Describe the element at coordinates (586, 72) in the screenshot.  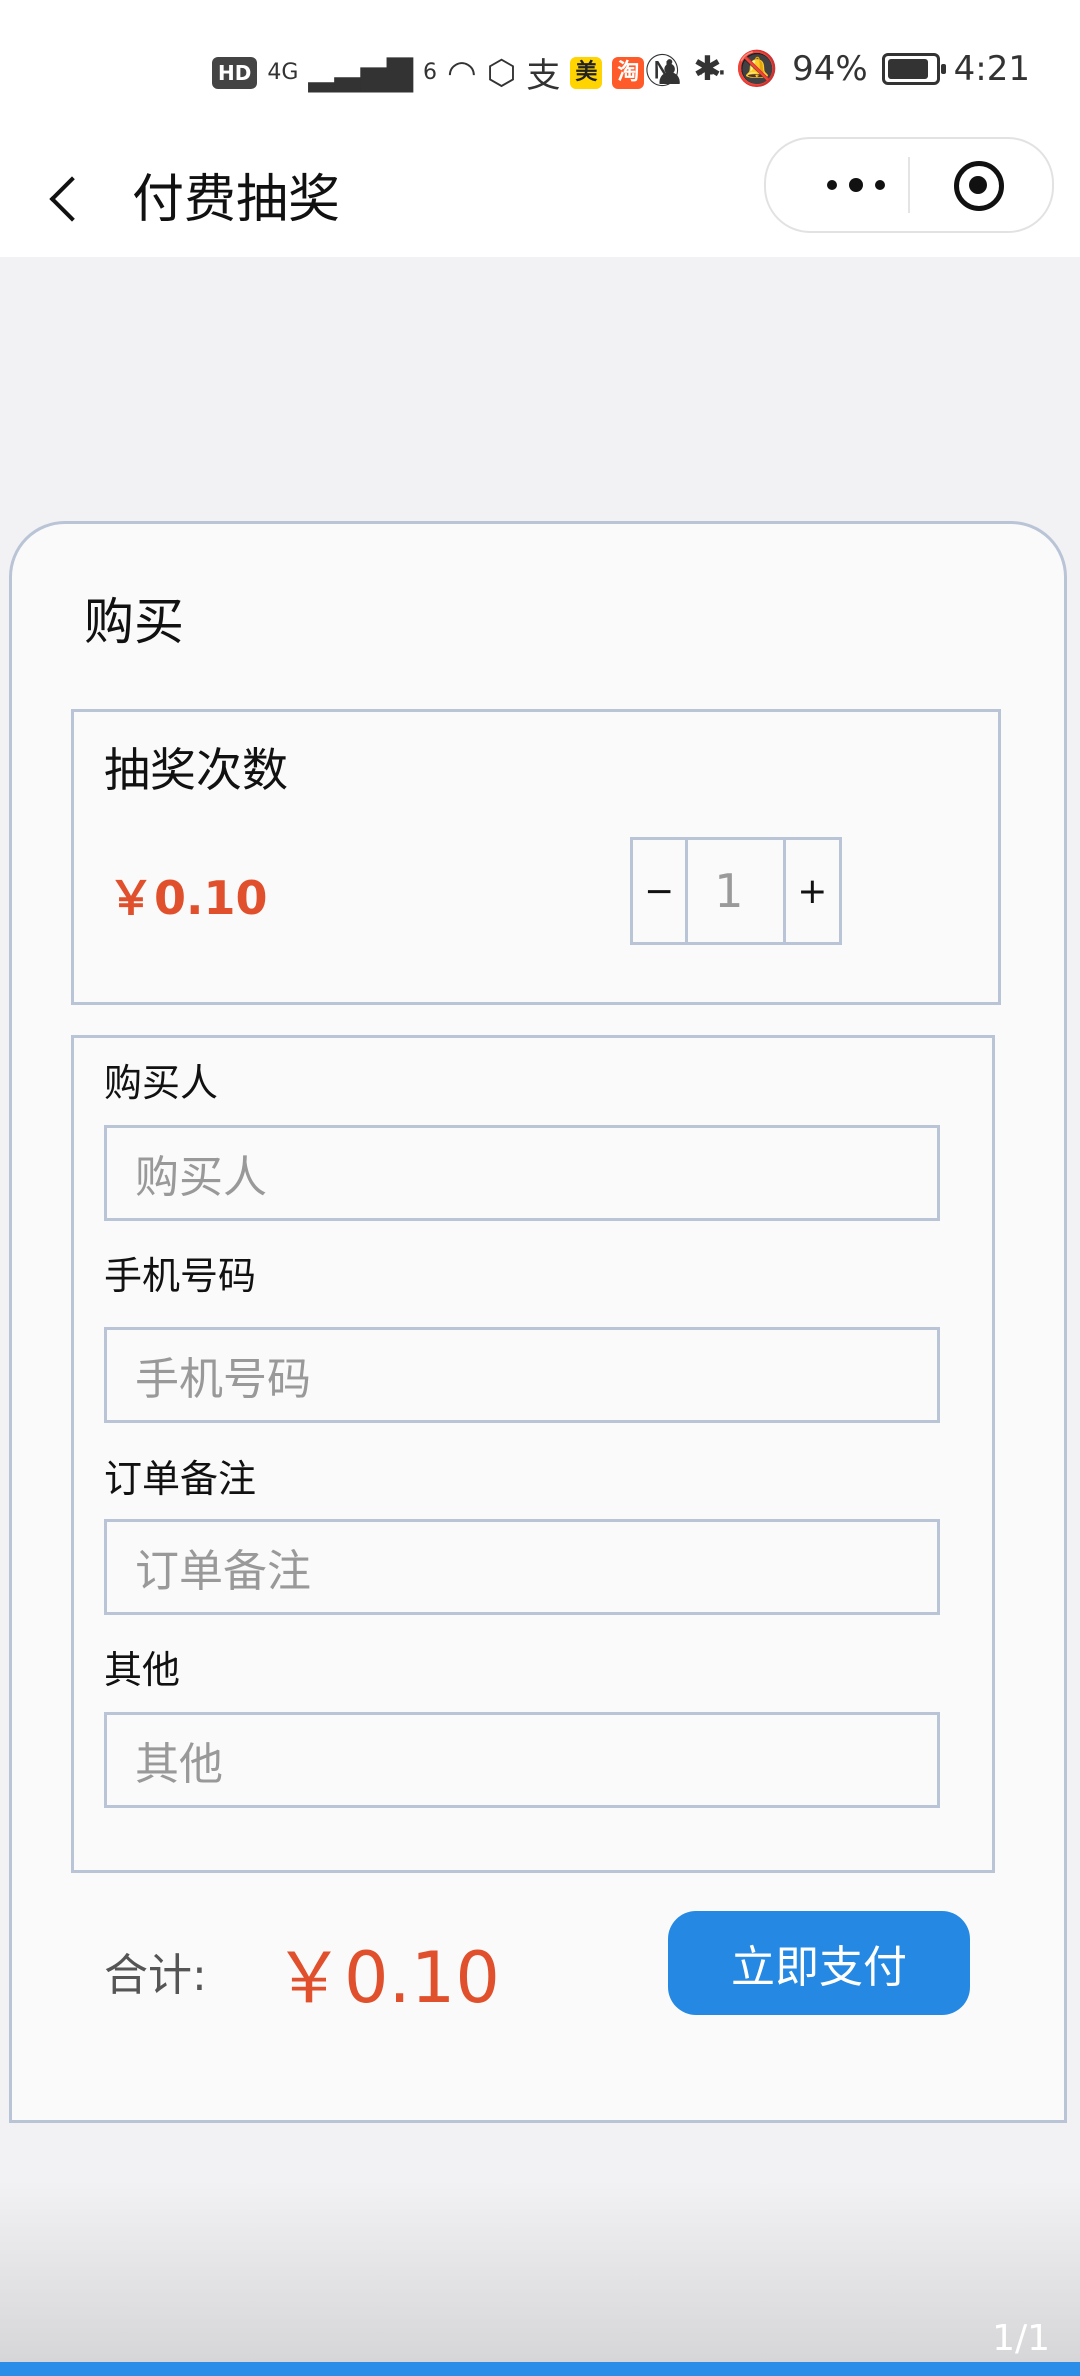
I see `meituan-icon: 美` at that location.